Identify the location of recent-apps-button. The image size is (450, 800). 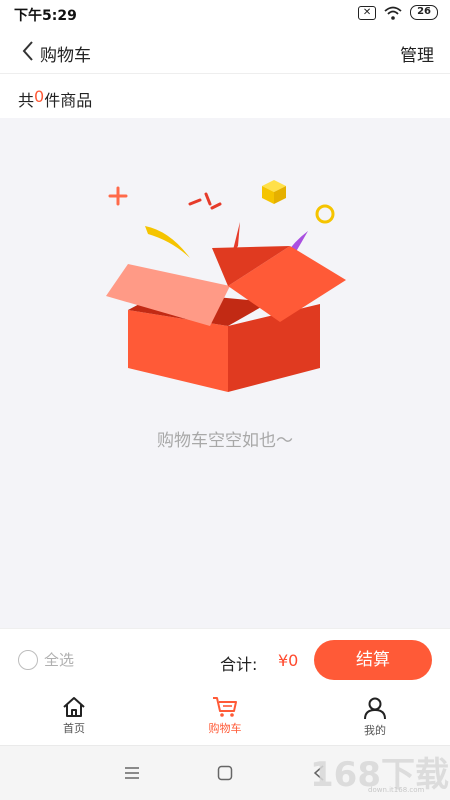
(132, 773).